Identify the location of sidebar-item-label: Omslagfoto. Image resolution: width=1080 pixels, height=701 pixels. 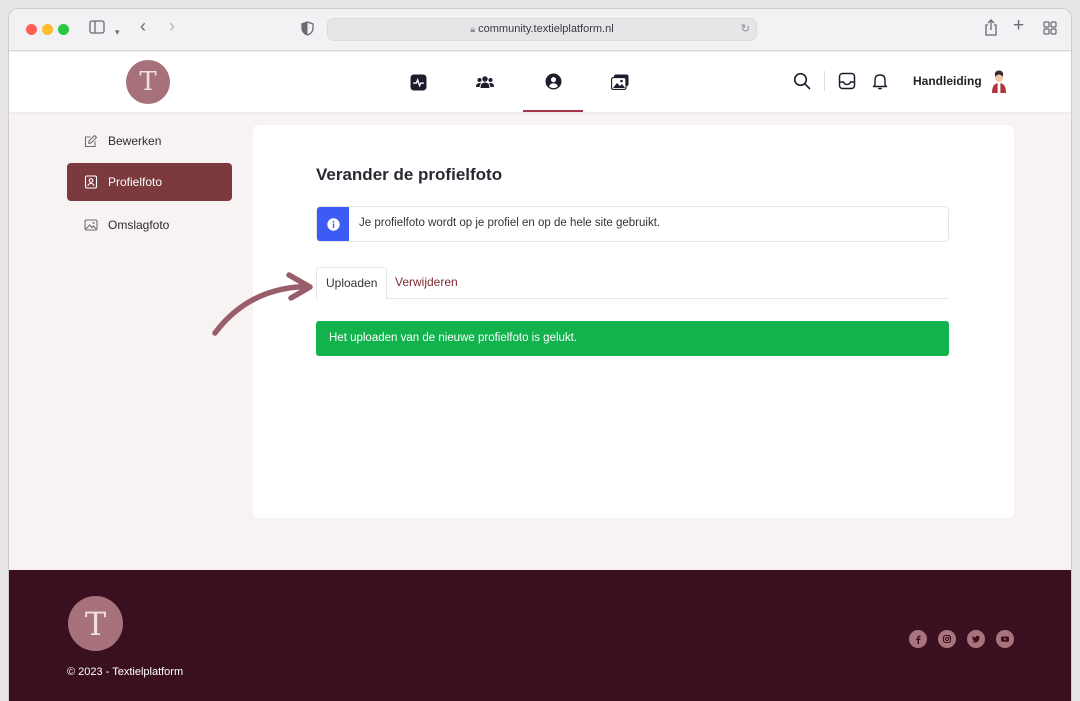
(139, 225).